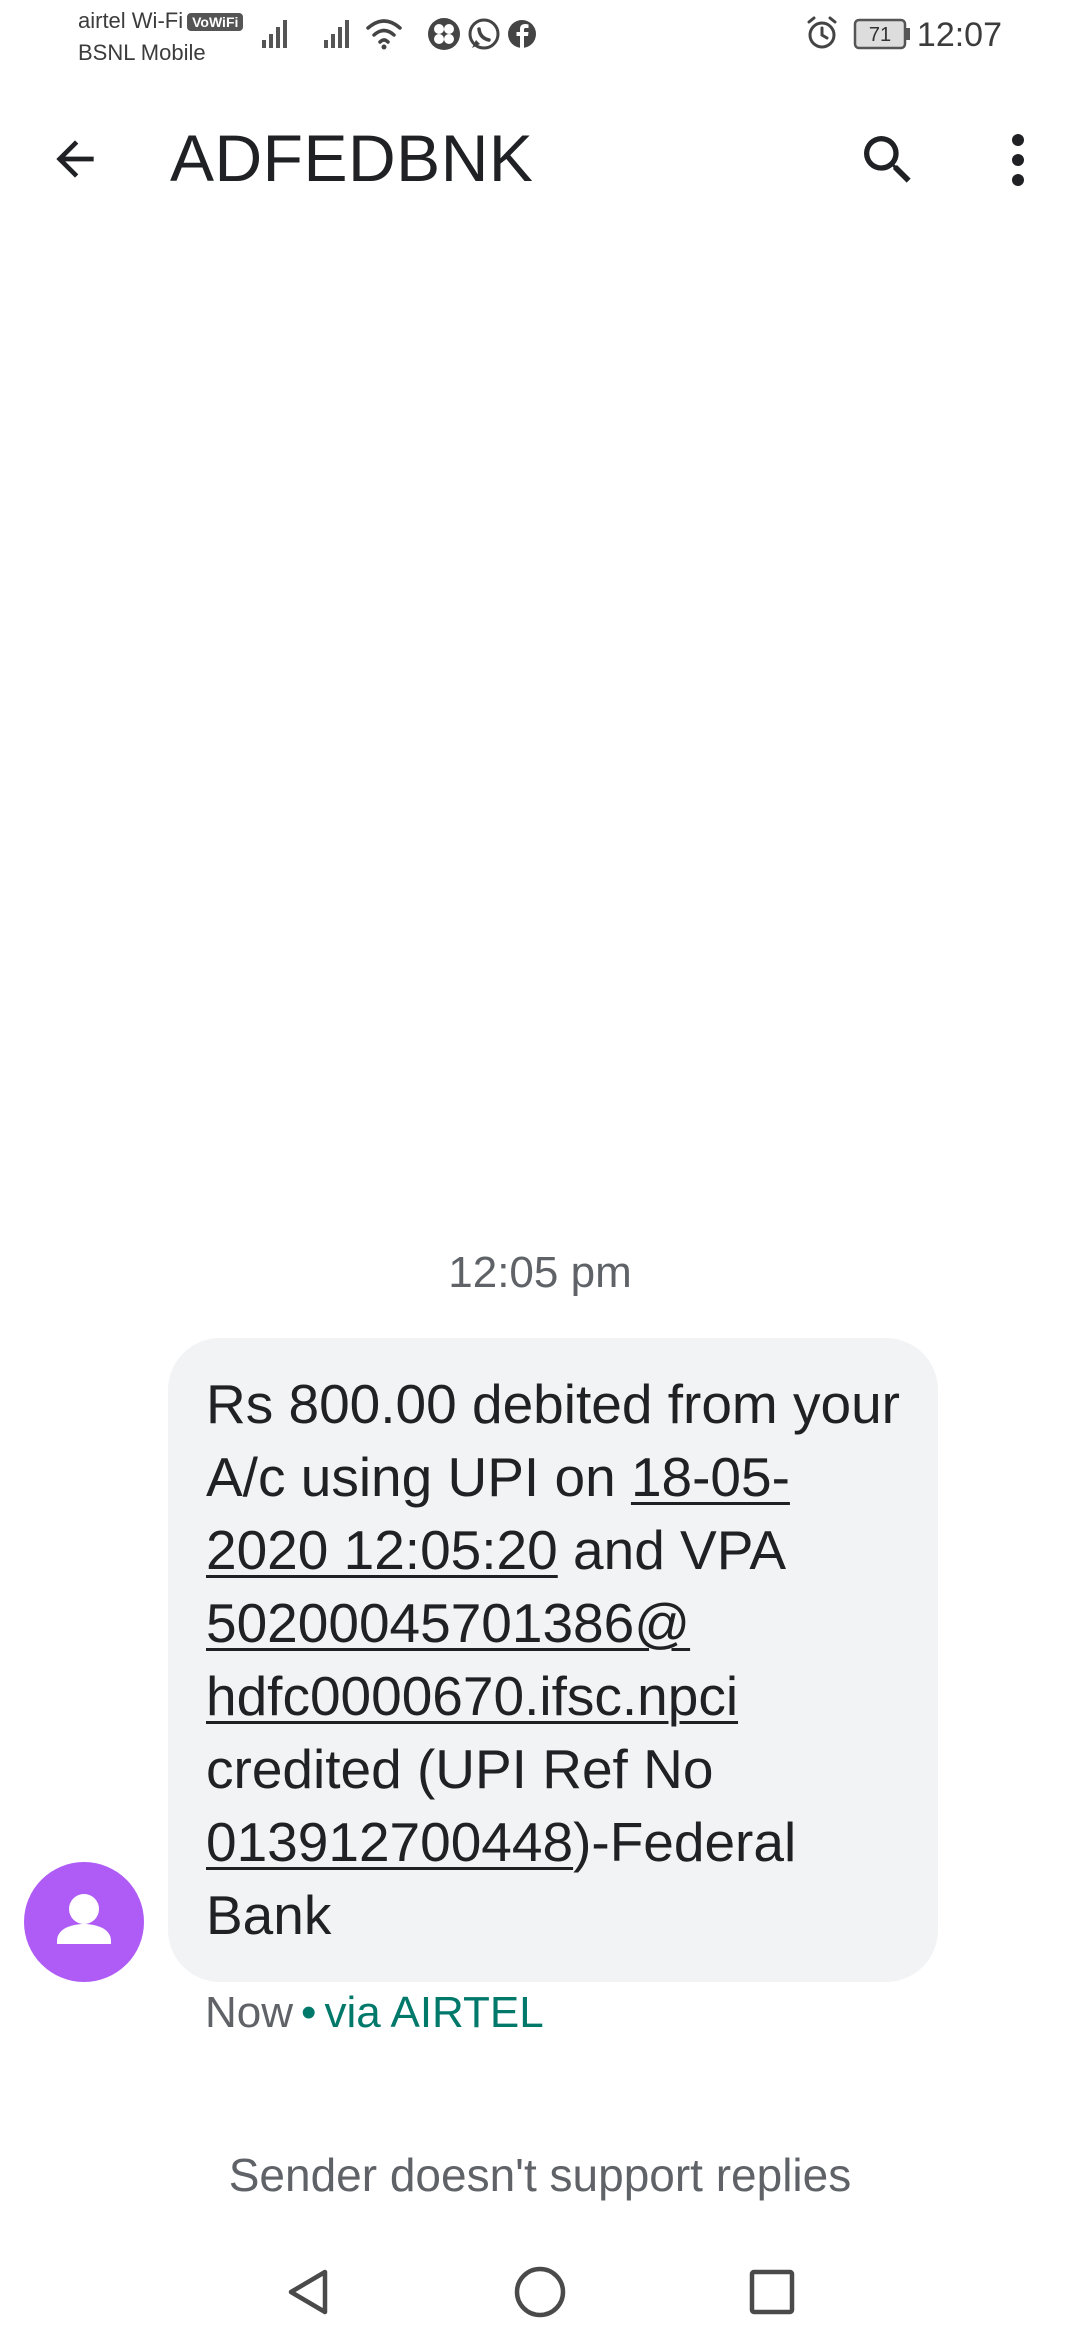 This screenshot has width=1080, height=2340. I want to click on nav-back-button, so click(309, 2292).